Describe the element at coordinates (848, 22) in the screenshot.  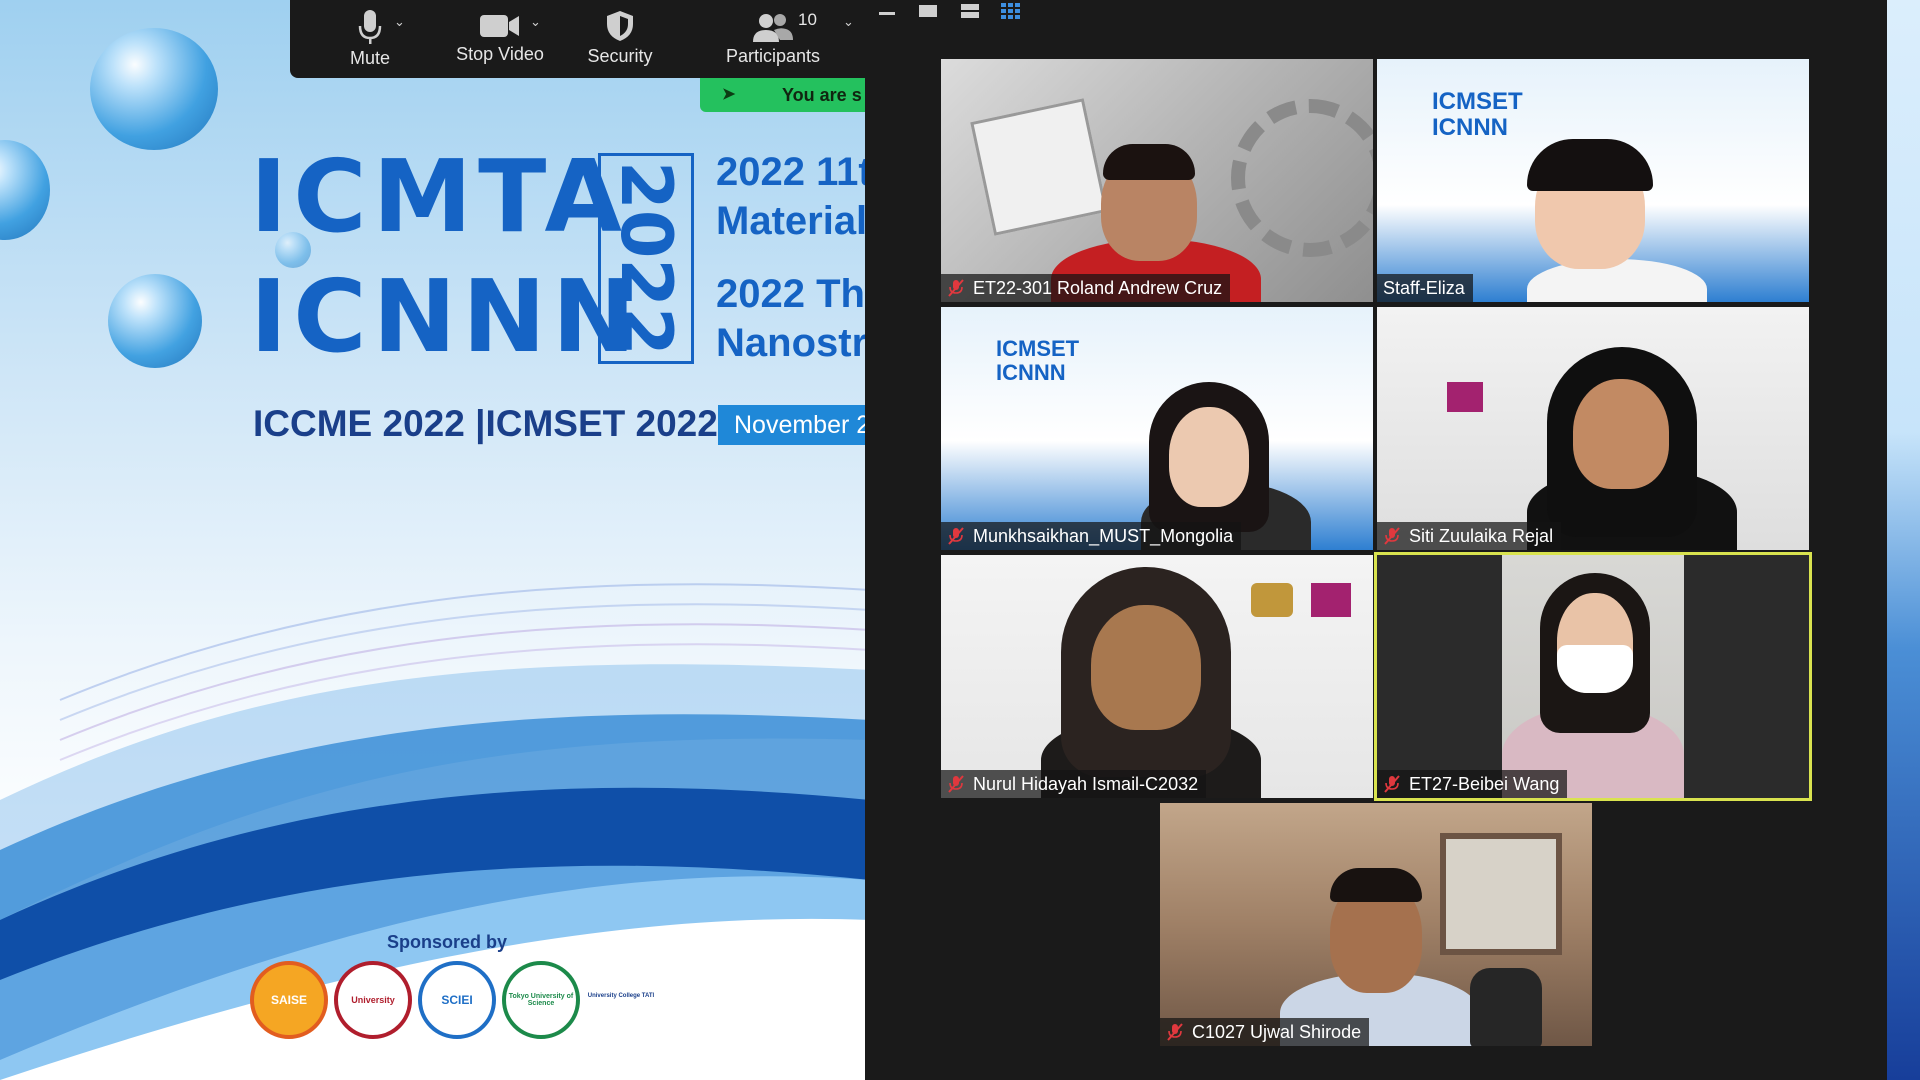
I see `participants-options-chevron-icon: ⌄` at that location.